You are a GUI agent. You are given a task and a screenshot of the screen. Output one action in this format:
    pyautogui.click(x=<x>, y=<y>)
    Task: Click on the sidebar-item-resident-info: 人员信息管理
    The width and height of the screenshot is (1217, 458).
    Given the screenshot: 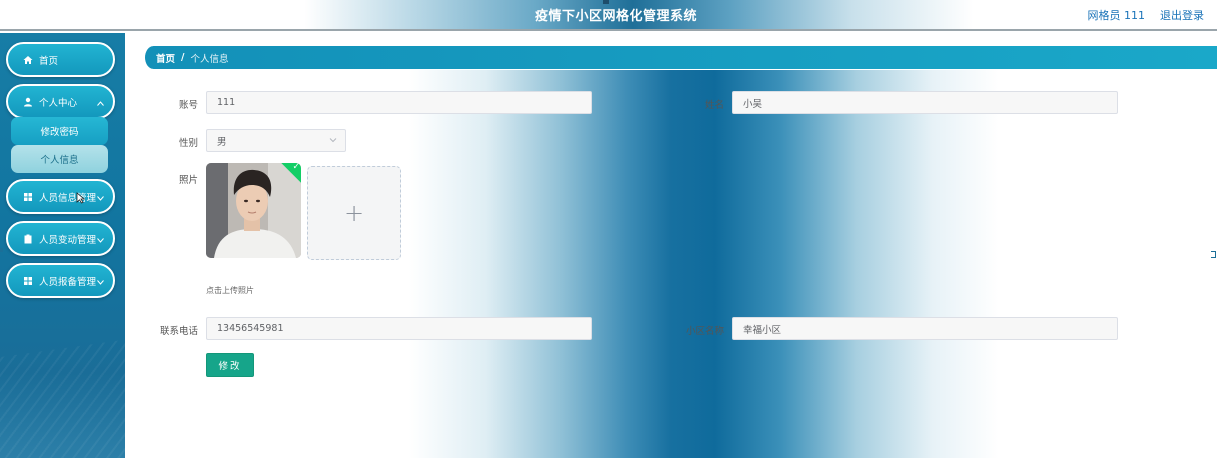 What is the action you would take?
    pyautogui.click(x=60, y=196)
    